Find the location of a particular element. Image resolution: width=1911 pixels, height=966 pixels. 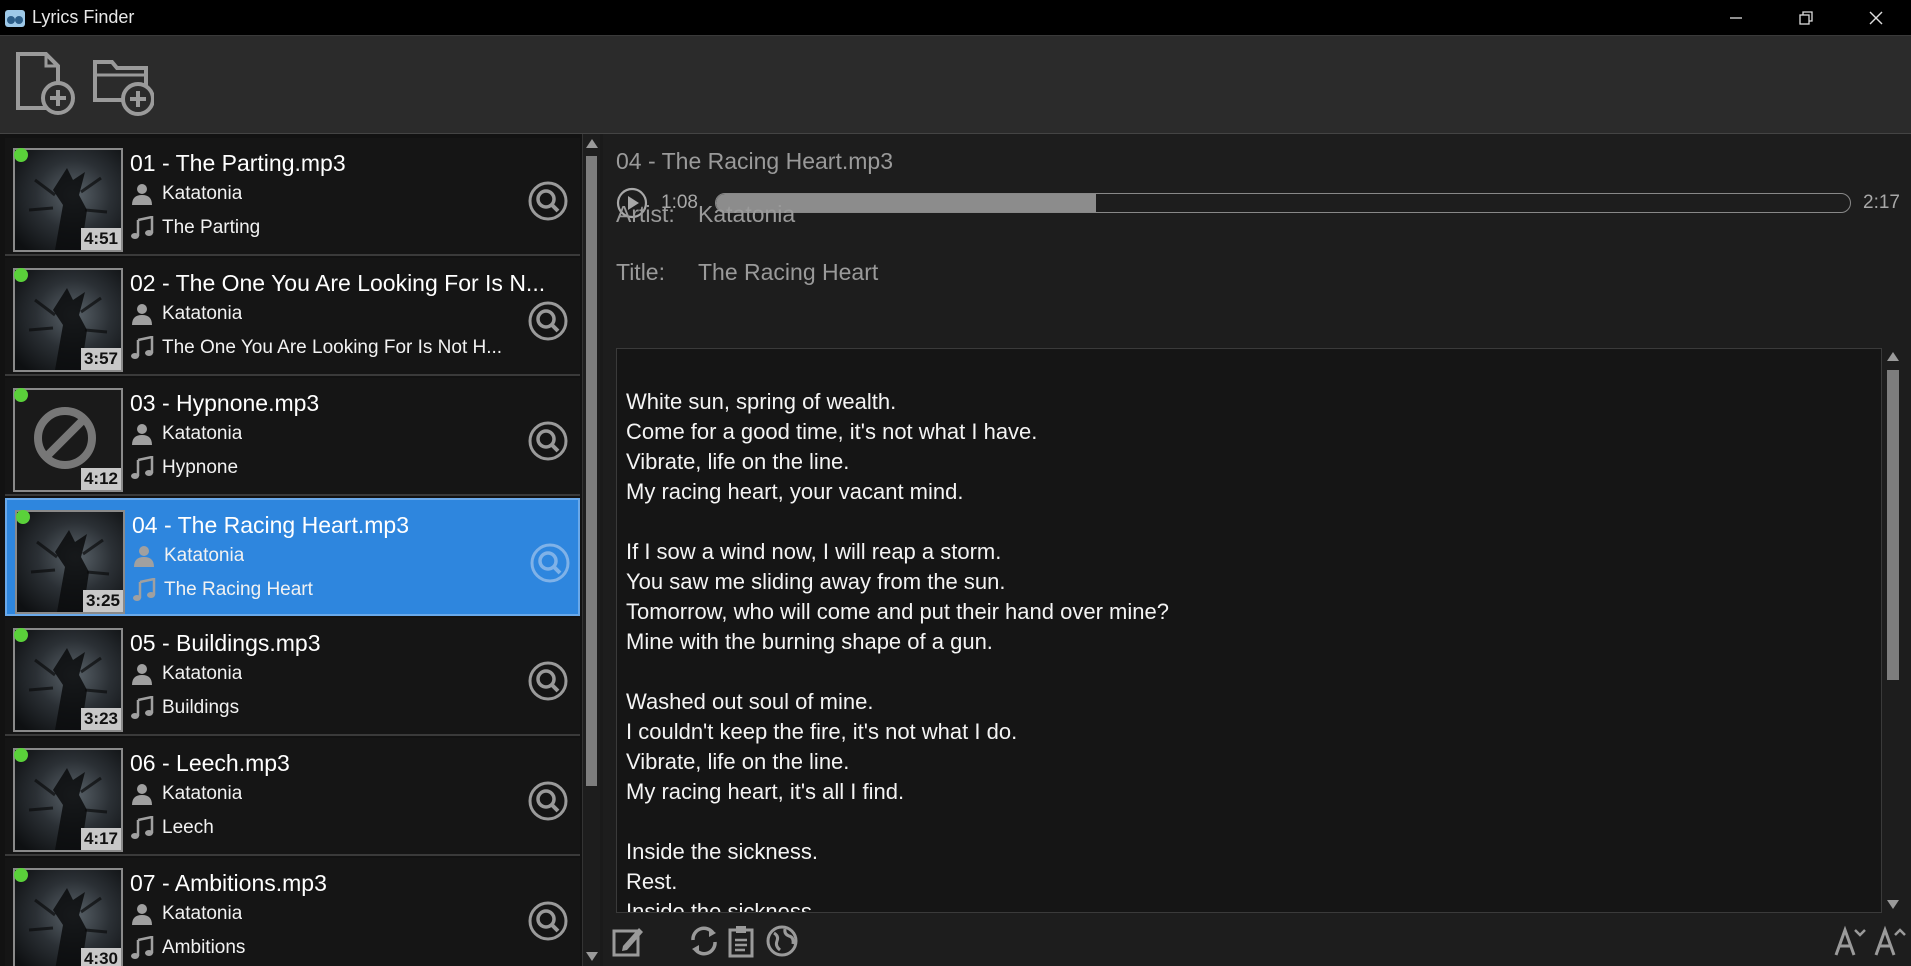

refresh-icon is located at coordinates (704, 941).